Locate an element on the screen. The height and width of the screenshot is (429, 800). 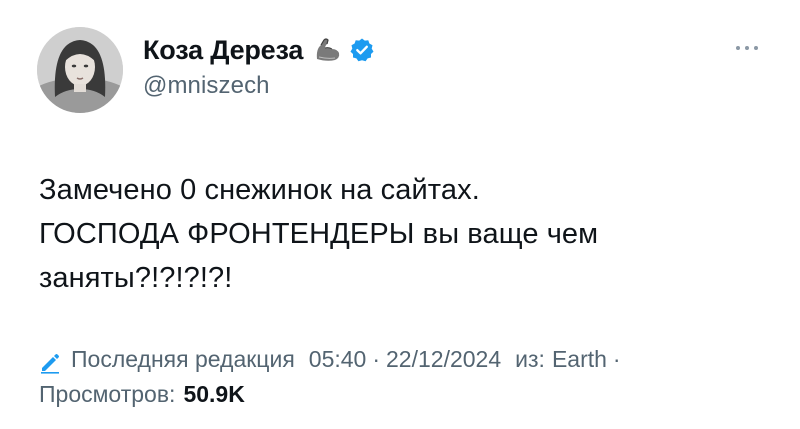
post-text-line: Замечено 0 снежинок на сайтах. is located at coordinates (259, 190).